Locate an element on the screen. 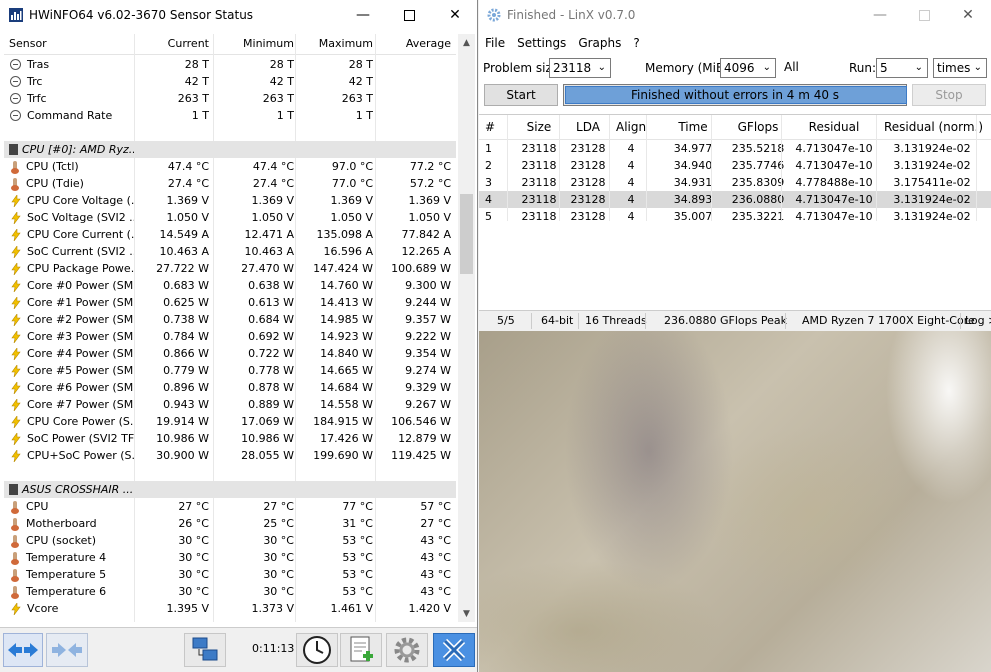 The image size is (991, 672). sensor-row: Trc 42 T 42 T 42 T is located at coordinates (230, 81).